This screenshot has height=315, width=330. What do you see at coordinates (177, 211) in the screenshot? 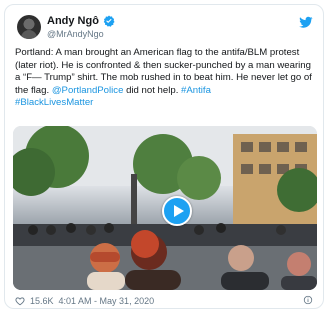
I see `play-button` at bounding box center [177, 211].